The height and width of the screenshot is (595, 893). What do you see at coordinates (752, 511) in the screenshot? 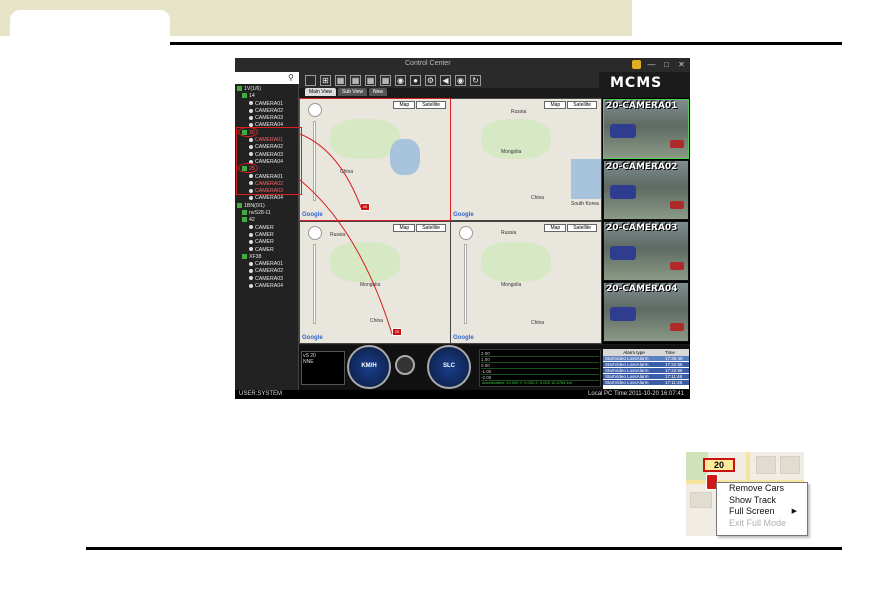
I see `menu-item-label: Full Screen` at bounding box center [752, 511].